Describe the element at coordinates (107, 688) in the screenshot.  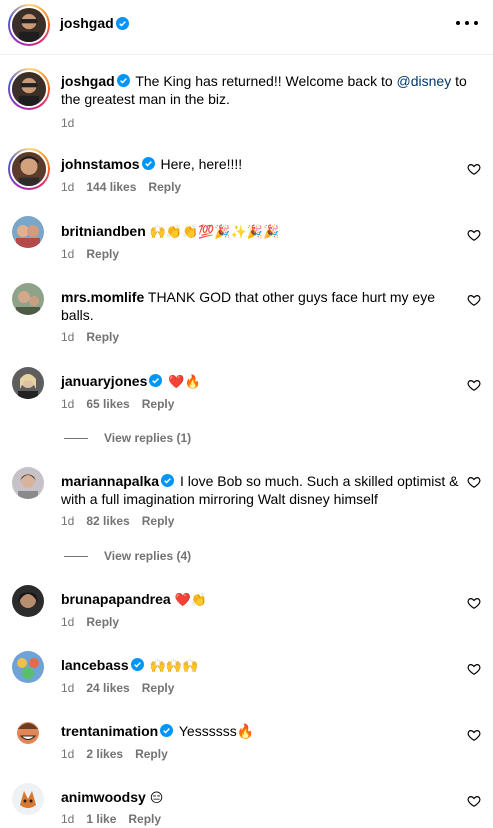
I see `comment-likes: 24 likes` at that location.